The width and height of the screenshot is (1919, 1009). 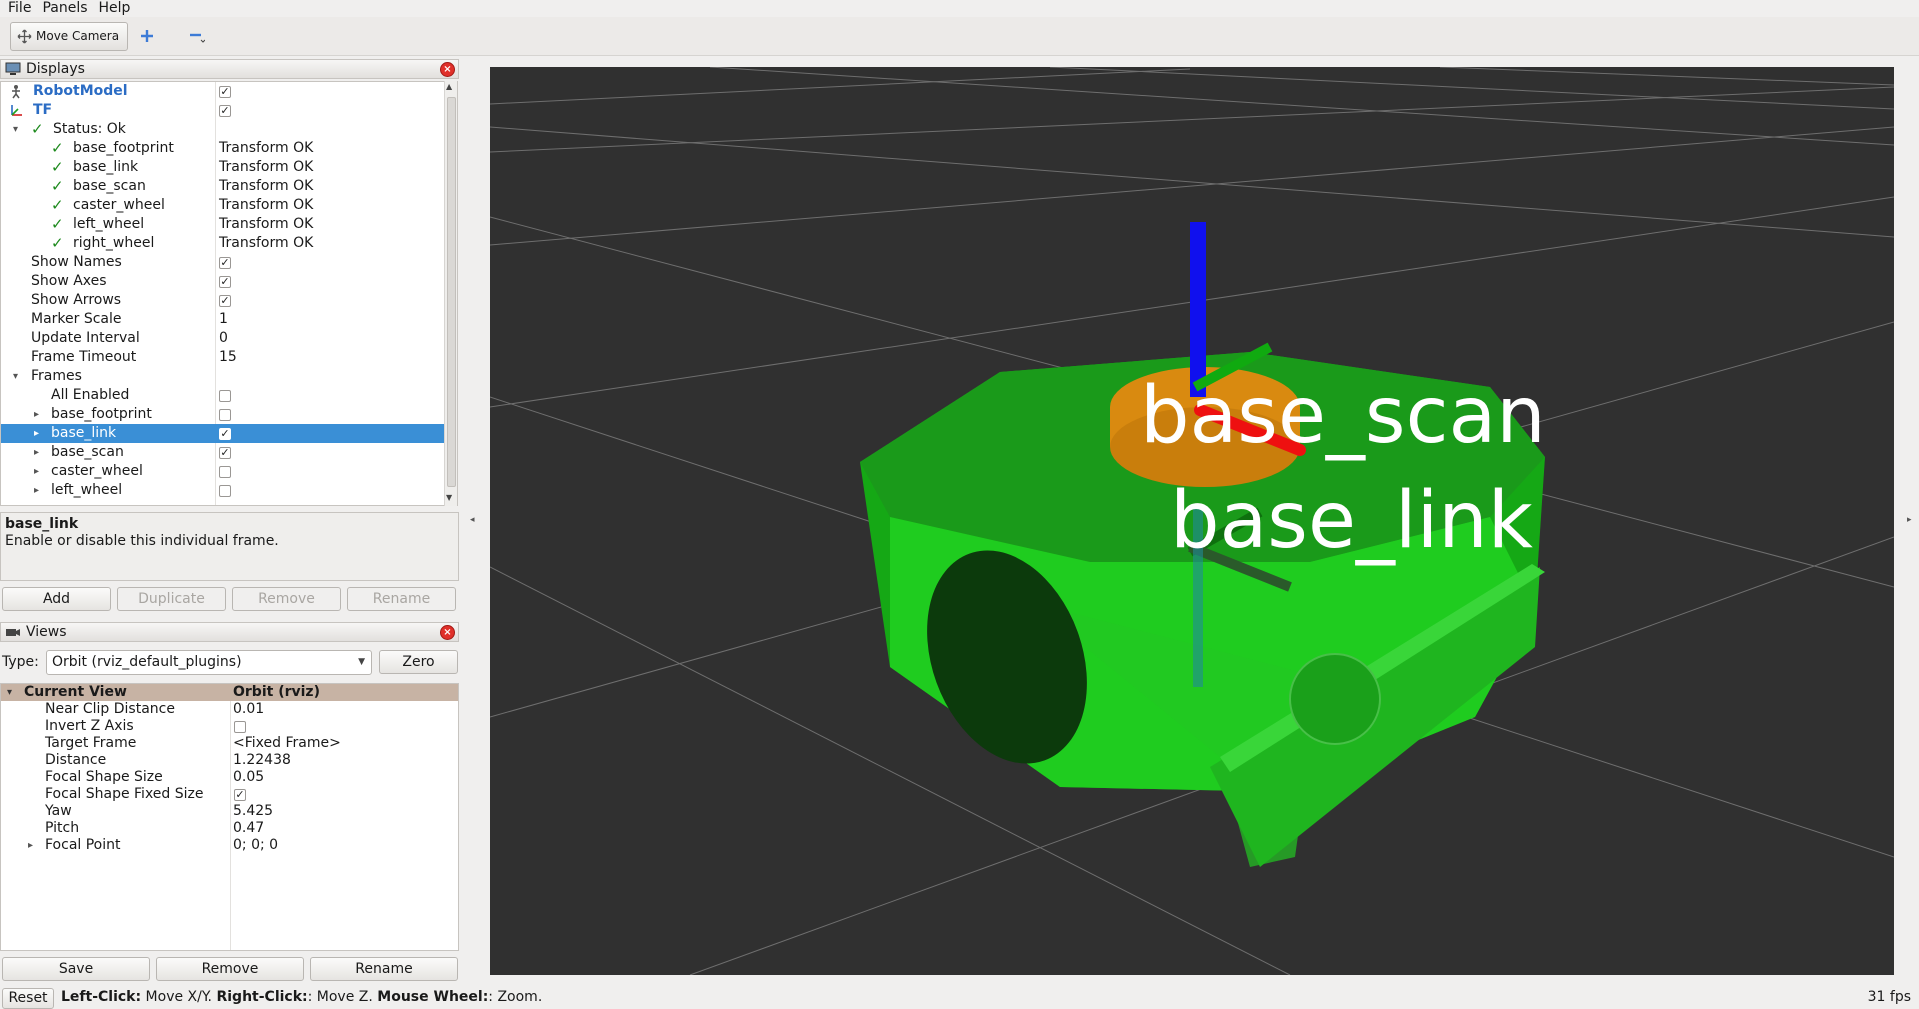 I want to click on tree-row-all-enabled: All Enabled, so click(x=222, y=395).